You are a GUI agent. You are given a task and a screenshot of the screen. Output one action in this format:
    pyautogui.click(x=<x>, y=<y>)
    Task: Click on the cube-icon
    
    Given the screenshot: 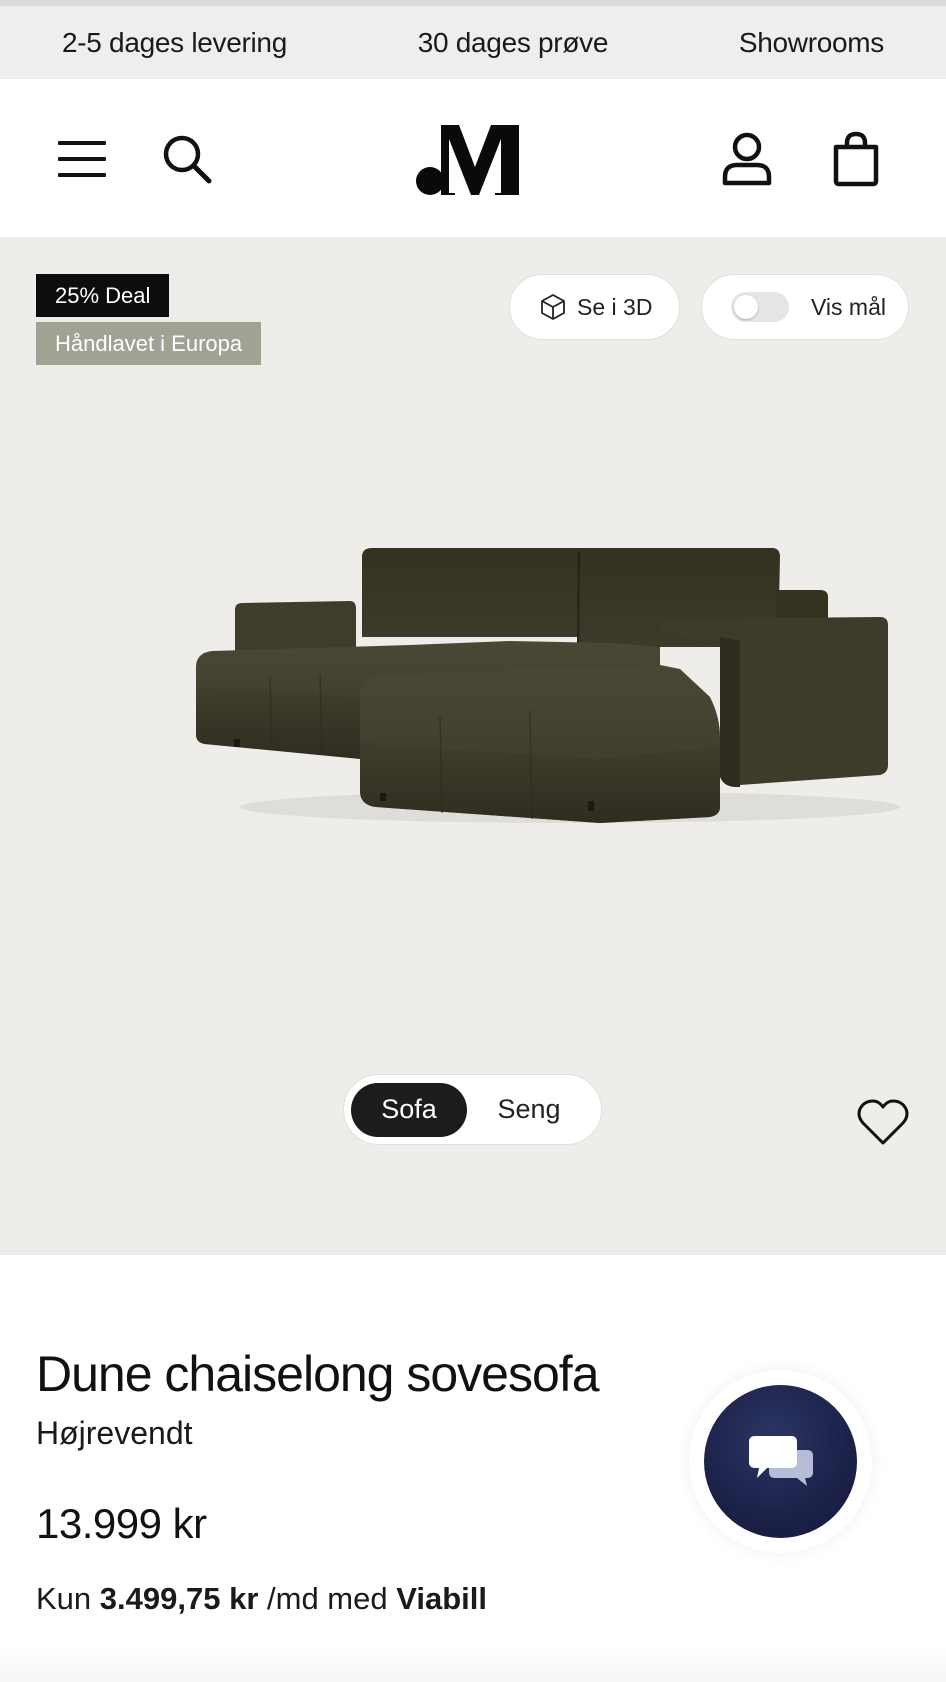 What is the action you would take?
    pyautogui.click(x=553, y=307)
    